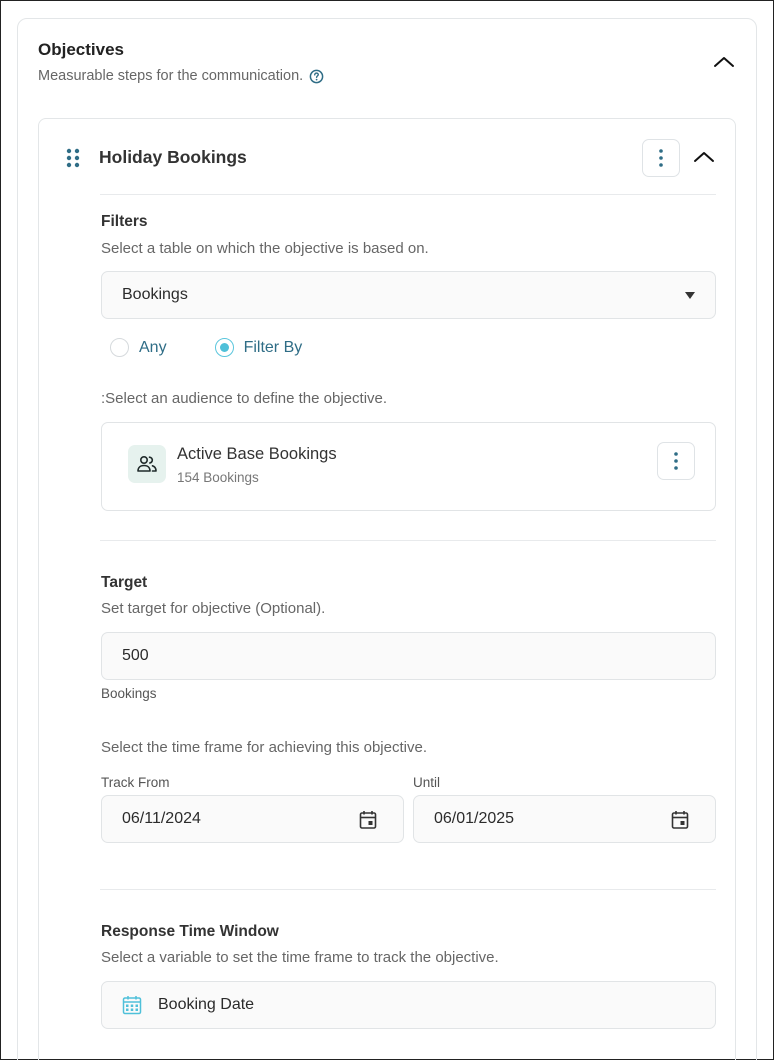 Image resolution: width=774 pixels, height=1060 pixels. I want to click on audience-name: Active Base Bookings, so click(257, 454).